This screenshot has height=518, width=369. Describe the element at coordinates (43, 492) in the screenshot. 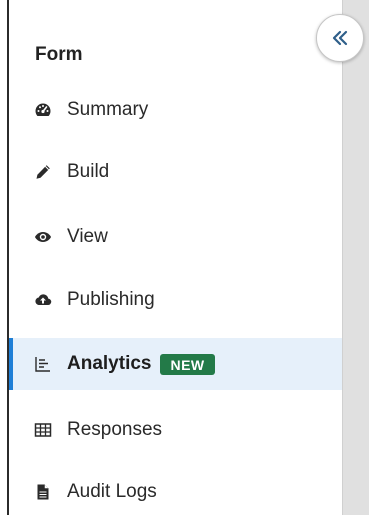

I see `document-icon` at that location.